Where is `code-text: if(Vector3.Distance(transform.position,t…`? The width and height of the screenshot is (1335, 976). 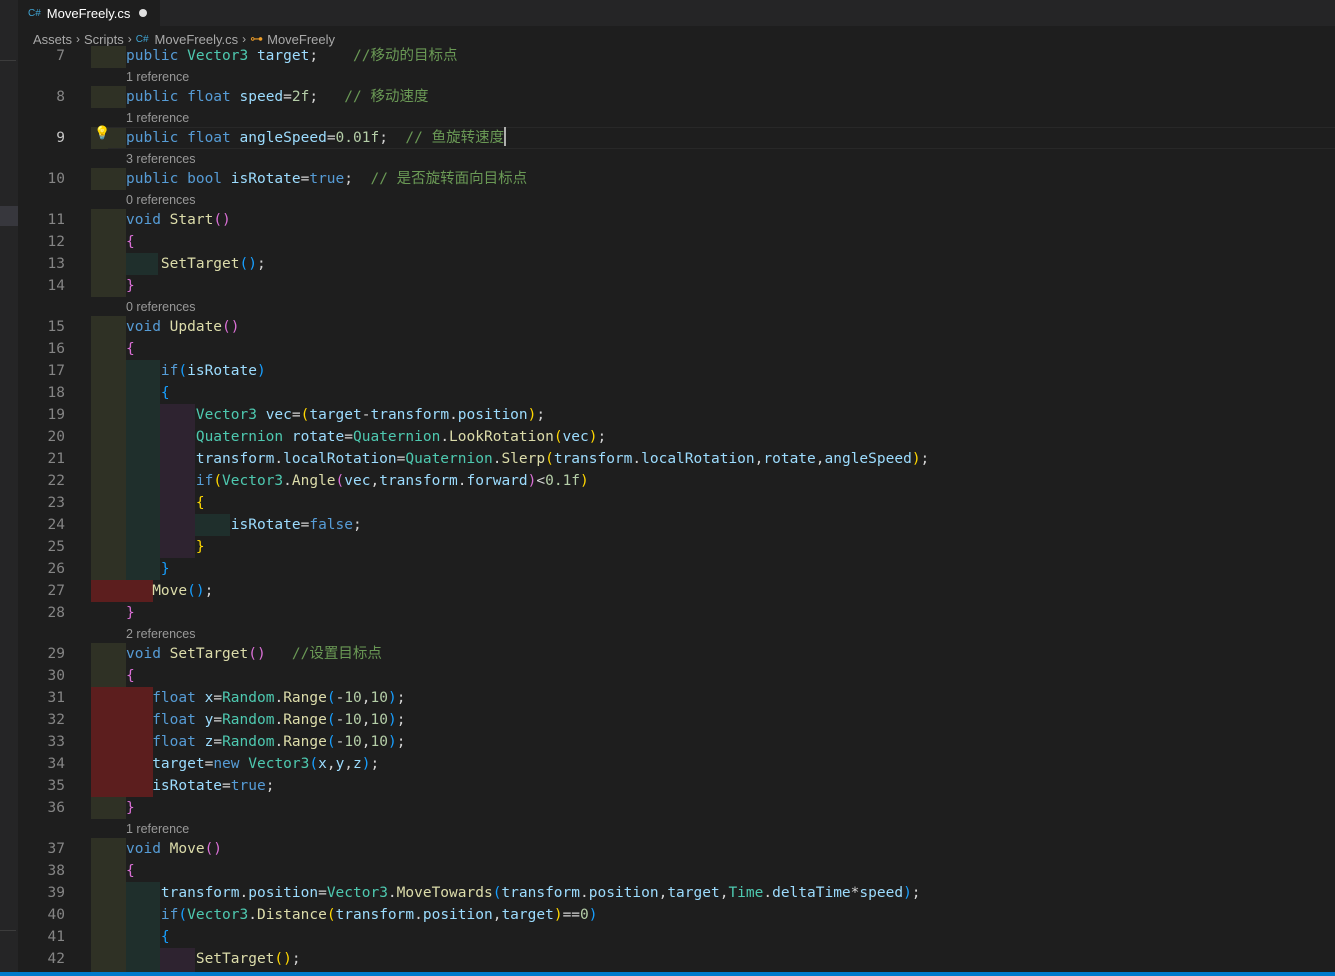
code-text: if(Vector3.Distance(transform.position,t… is located at coordinates (362, 915).